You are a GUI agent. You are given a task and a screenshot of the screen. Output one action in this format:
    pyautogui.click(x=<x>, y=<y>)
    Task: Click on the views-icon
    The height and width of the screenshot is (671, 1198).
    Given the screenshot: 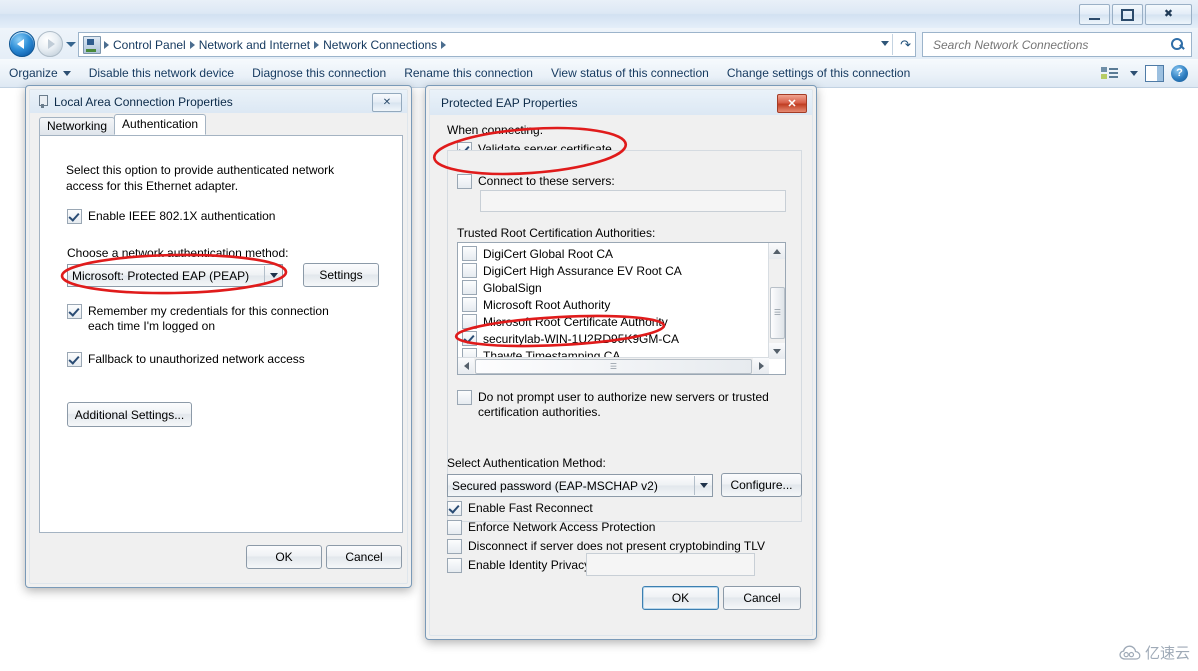 What is the action you would take?
    pyautogui.click(x=1109, y=73)
    